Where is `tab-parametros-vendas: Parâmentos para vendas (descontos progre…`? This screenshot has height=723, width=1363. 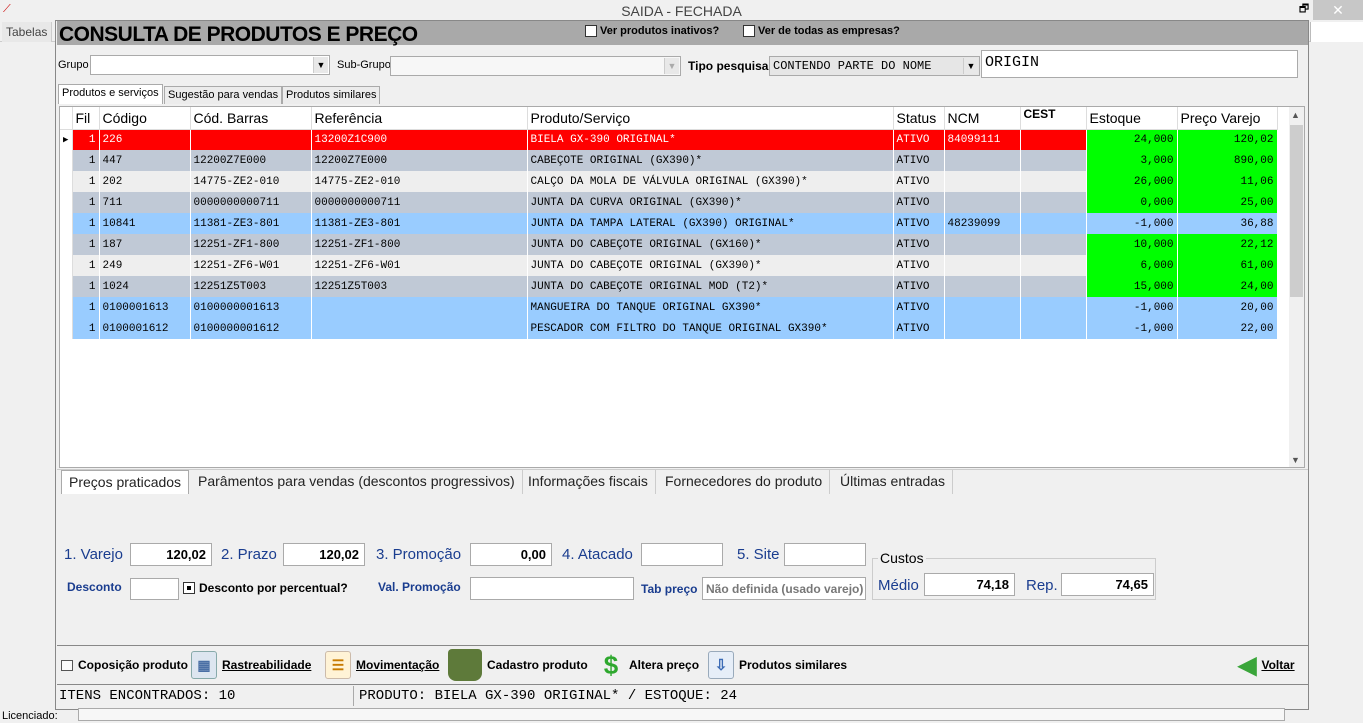 tab-parametros-vendas: Parâmentos para vendas (descontos progre… is located at coordinates (357, 482).